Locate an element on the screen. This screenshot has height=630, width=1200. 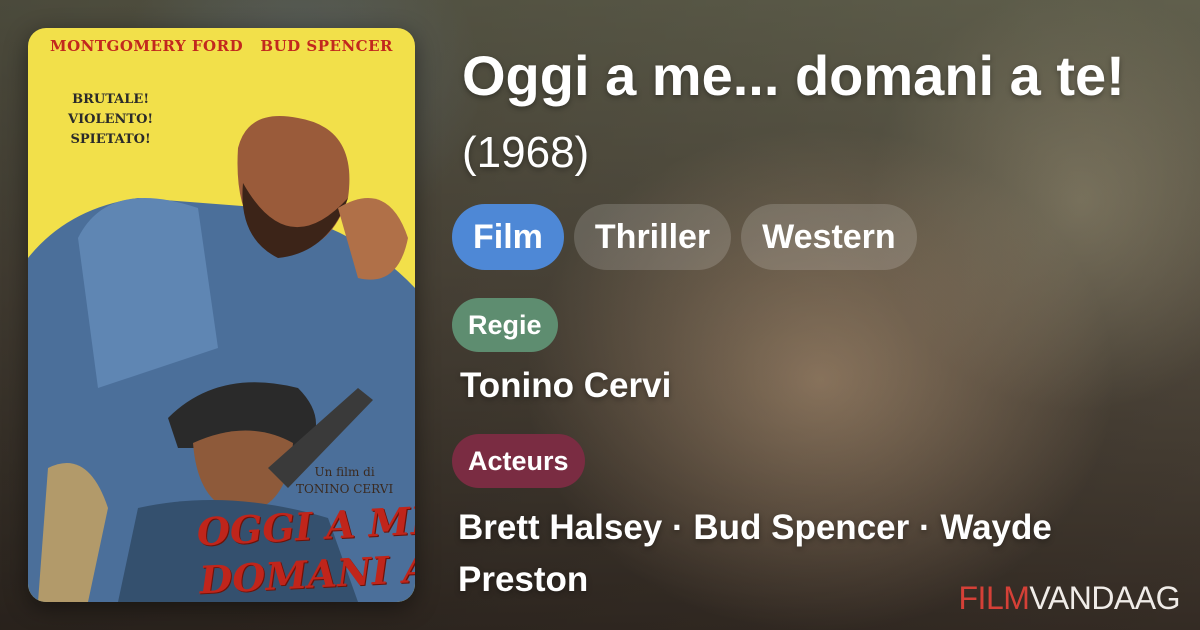
poster-title: OGGI A ME... DOMANI A TE! is located at coordinates (305, 548).